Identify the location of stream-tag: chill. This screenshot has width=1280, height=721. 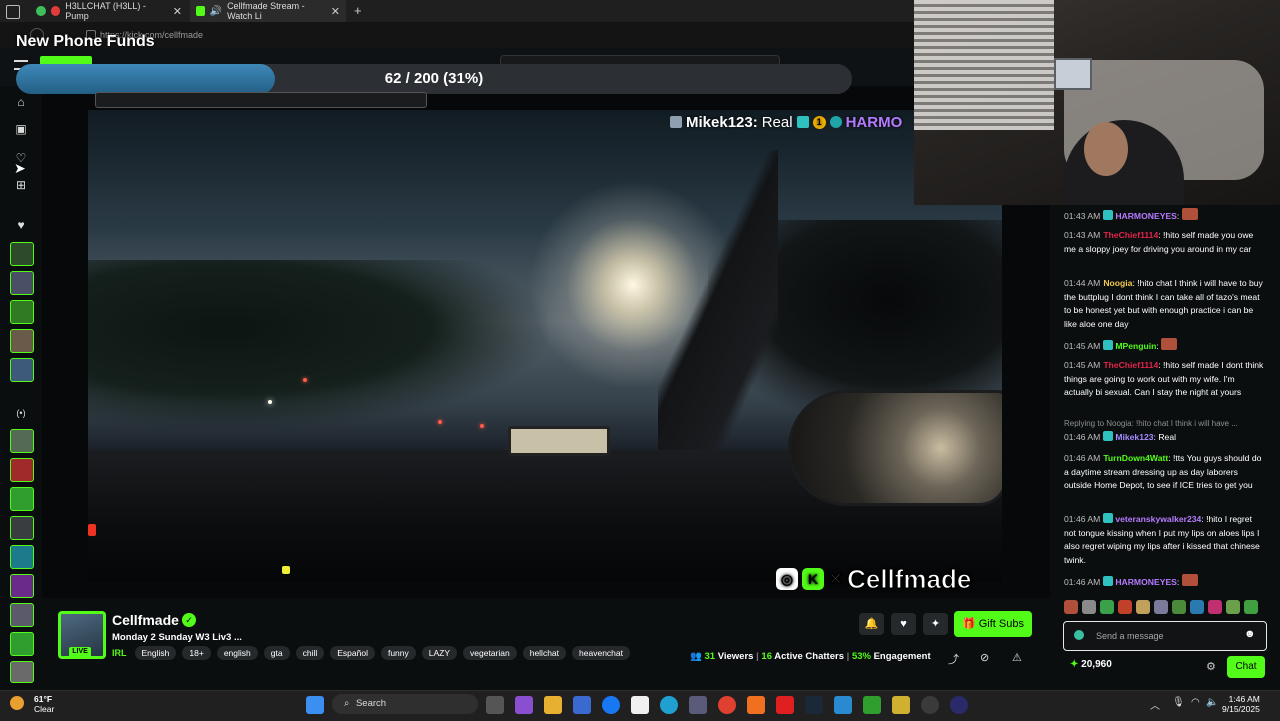
(310, 653).